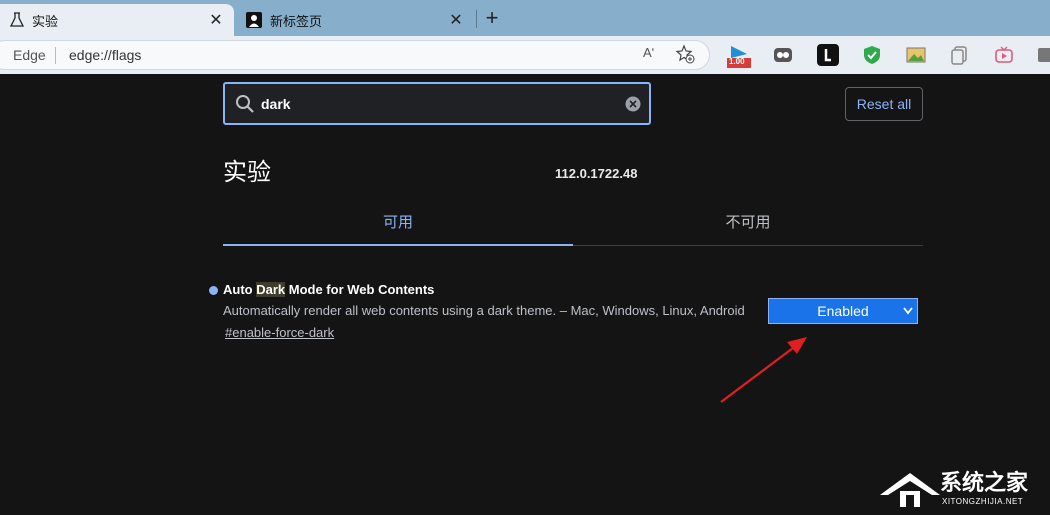 The width and height of the screenshot is (1050, 515). Describe the element at coordinates (1004, 55) in the screenshot. I see `video-icon` at that location.